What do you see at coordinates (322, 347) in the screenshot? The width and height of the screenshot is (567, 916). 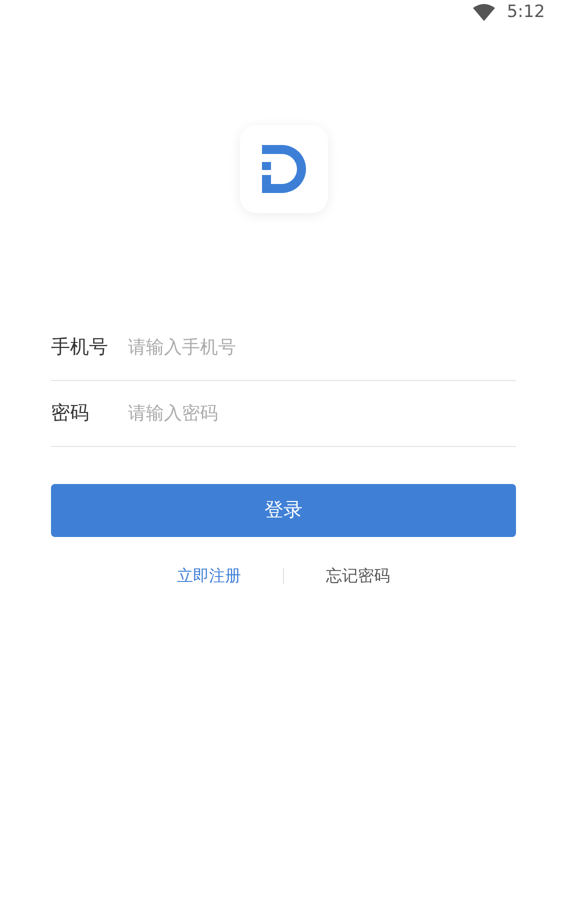 I see `input-field: 请输入手机号` at bounding box center [322, 347].